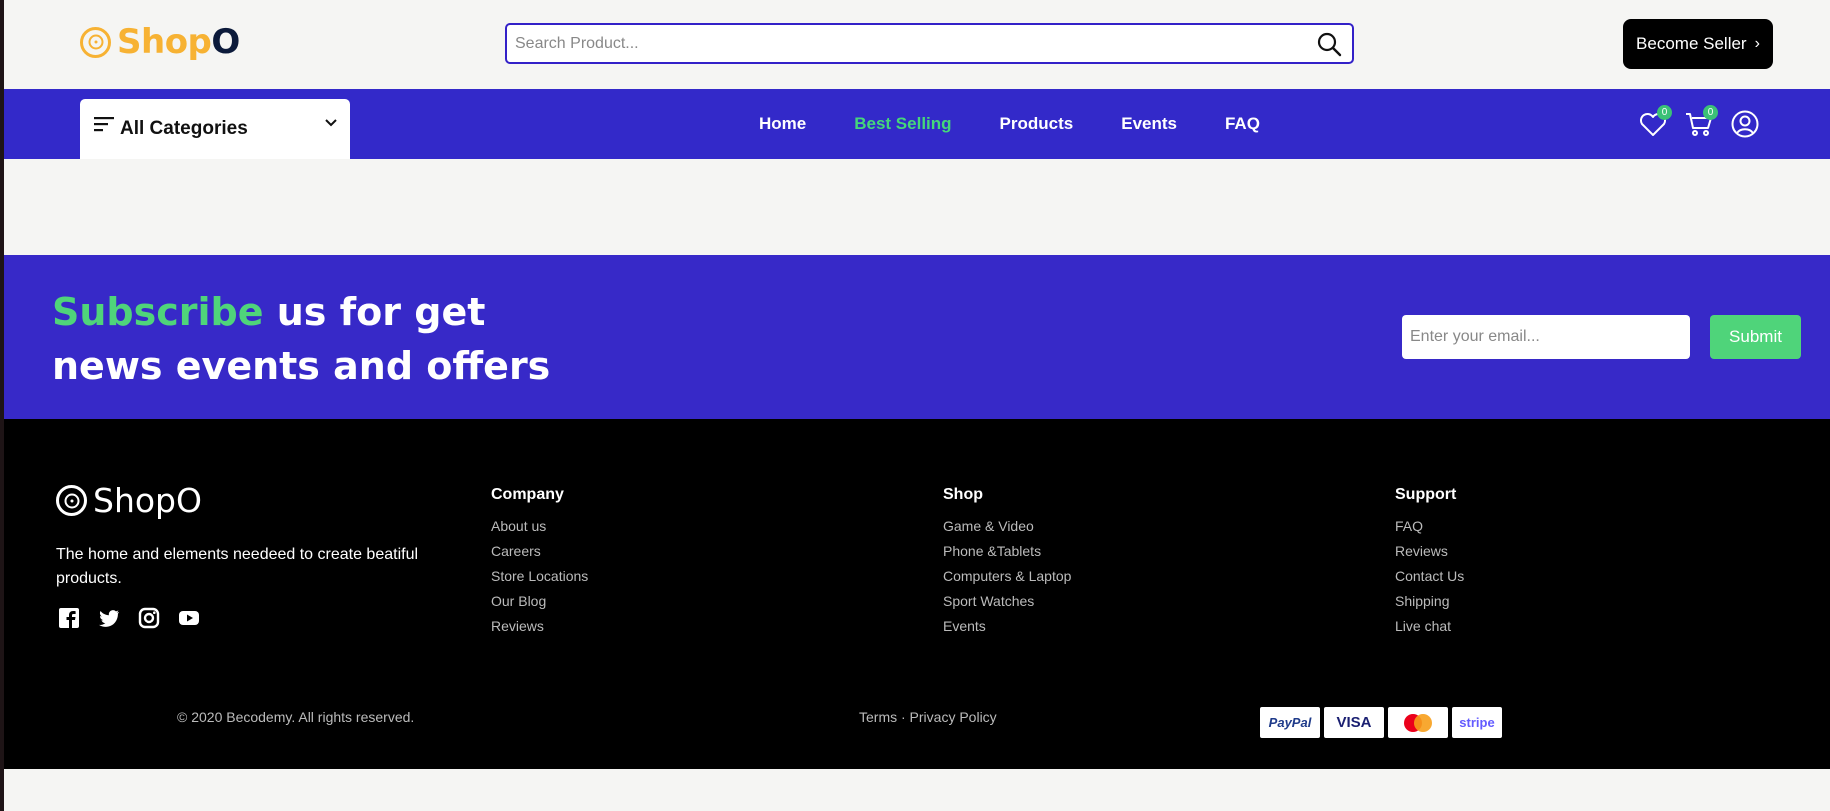  What do you see at coordinates (1477, 722) in the screenshot?
I see `stripe-logo: stripe` at bounding box center [1477, 722].